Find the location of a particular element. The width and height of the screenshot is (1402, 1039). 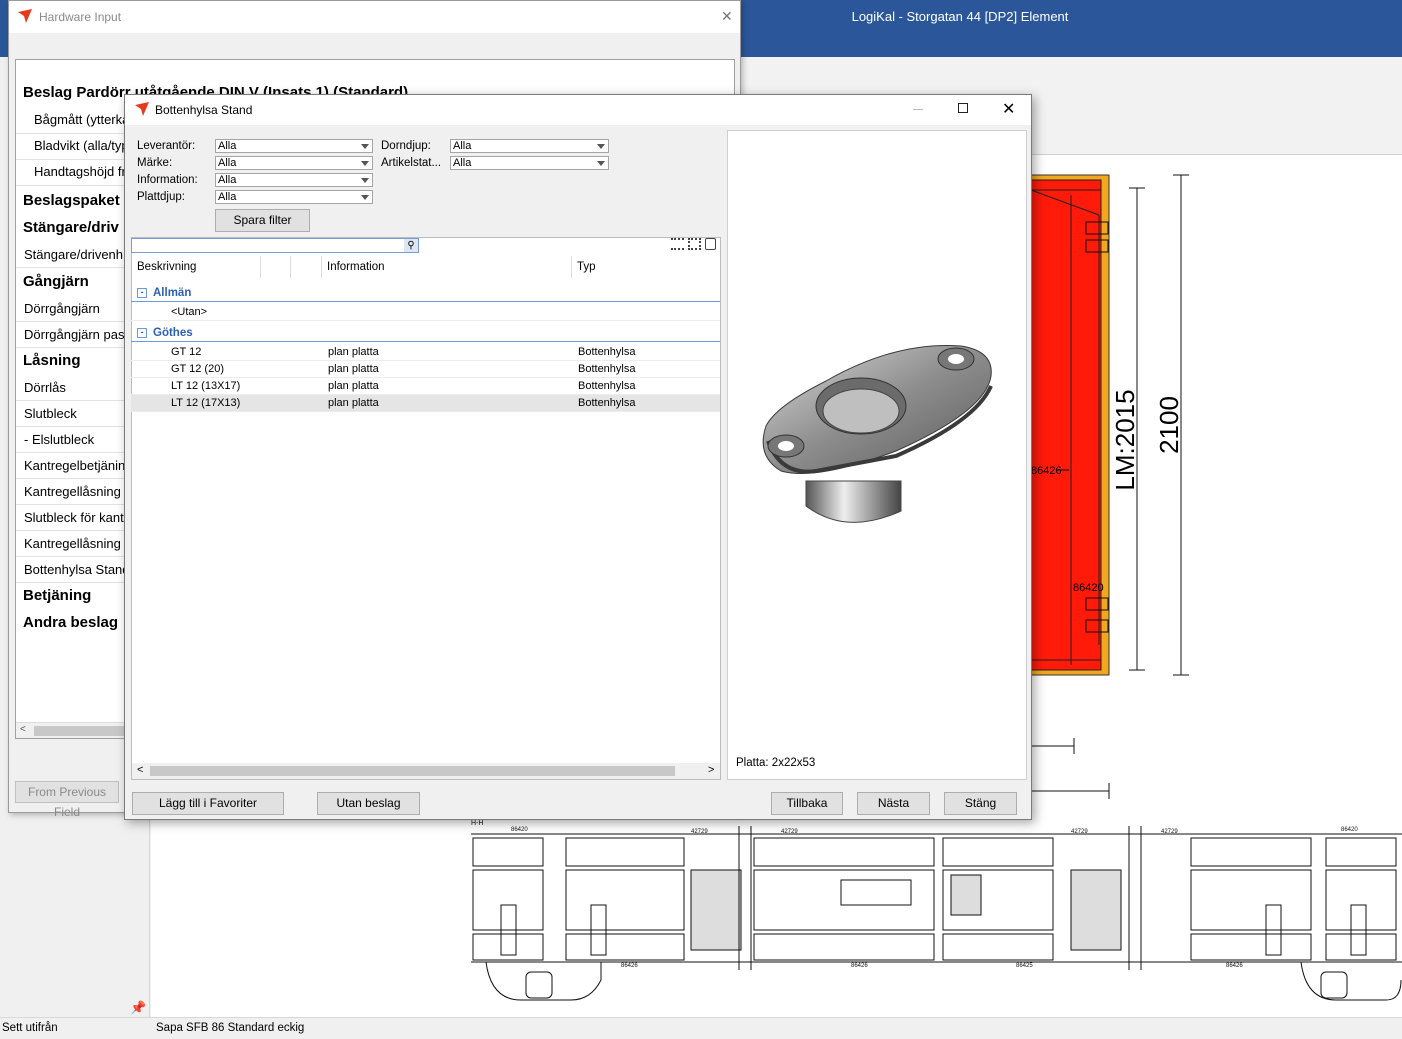

preview-panel: Platta: 2x22x53 is located at coordinates (877, 455).